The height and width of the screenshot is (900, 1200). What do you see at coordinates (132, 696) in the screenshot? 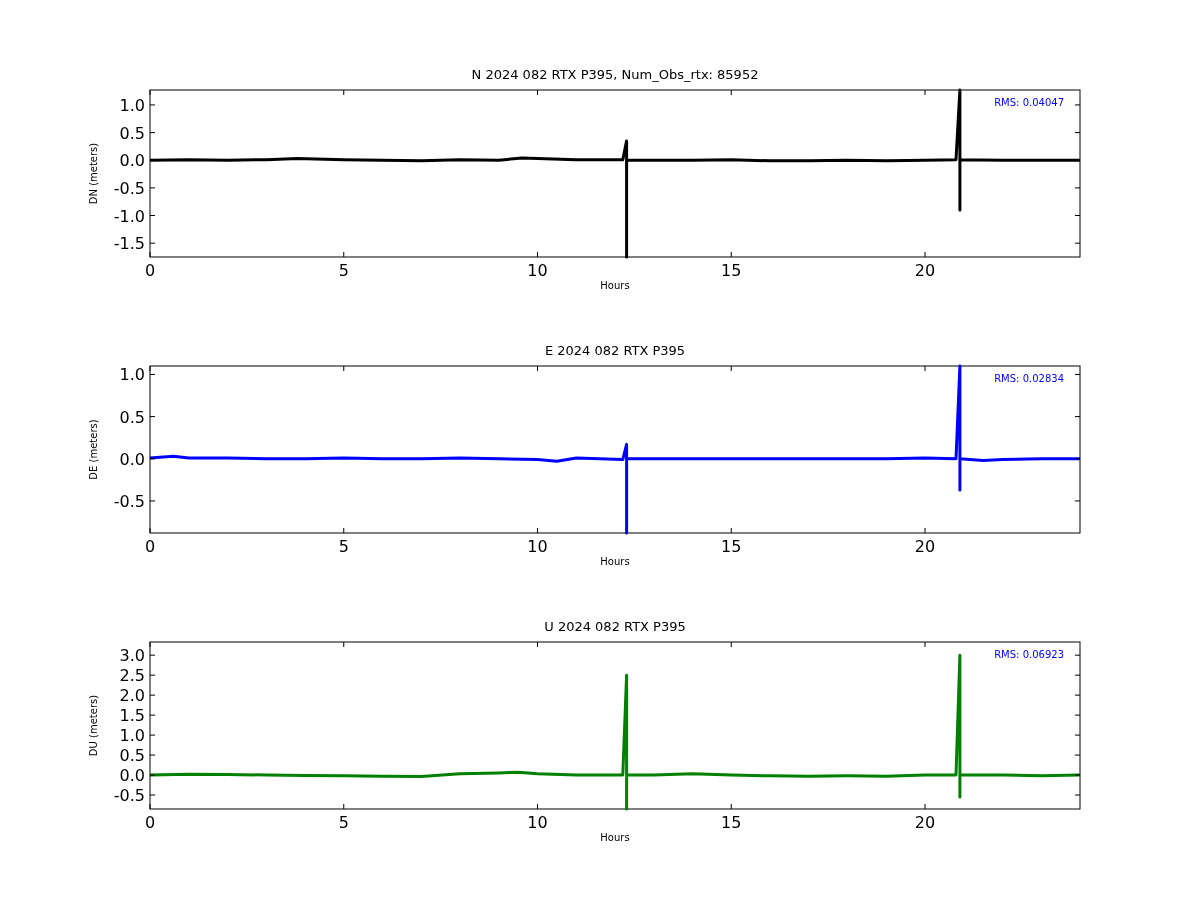
I see `tick-label: 2.0` at bounding box center [132, 696].